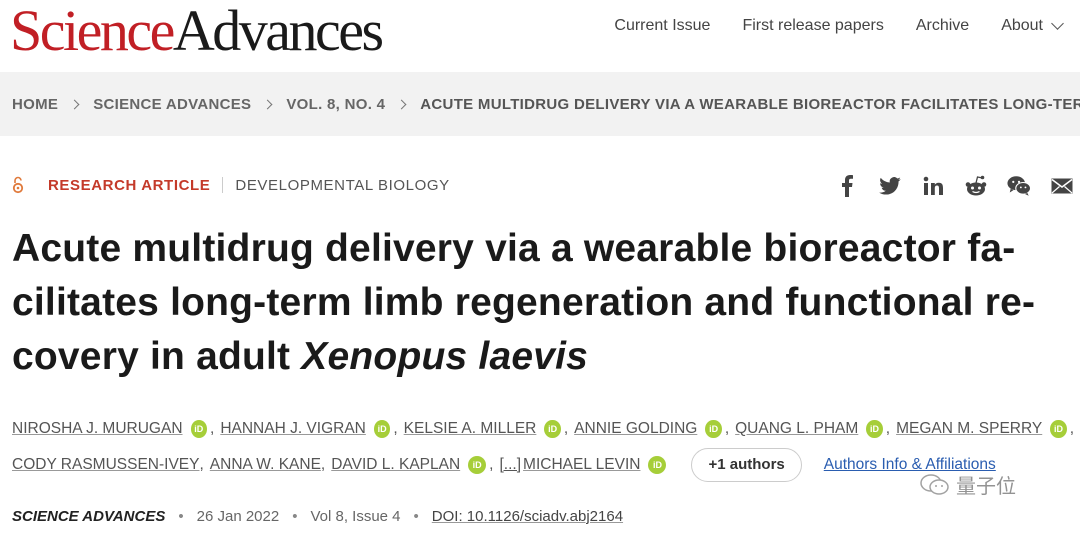 The height and width of the screenshot is (535, 1080). I want to click on title-species-italic: Xenopus laevis, so click(445, 356).